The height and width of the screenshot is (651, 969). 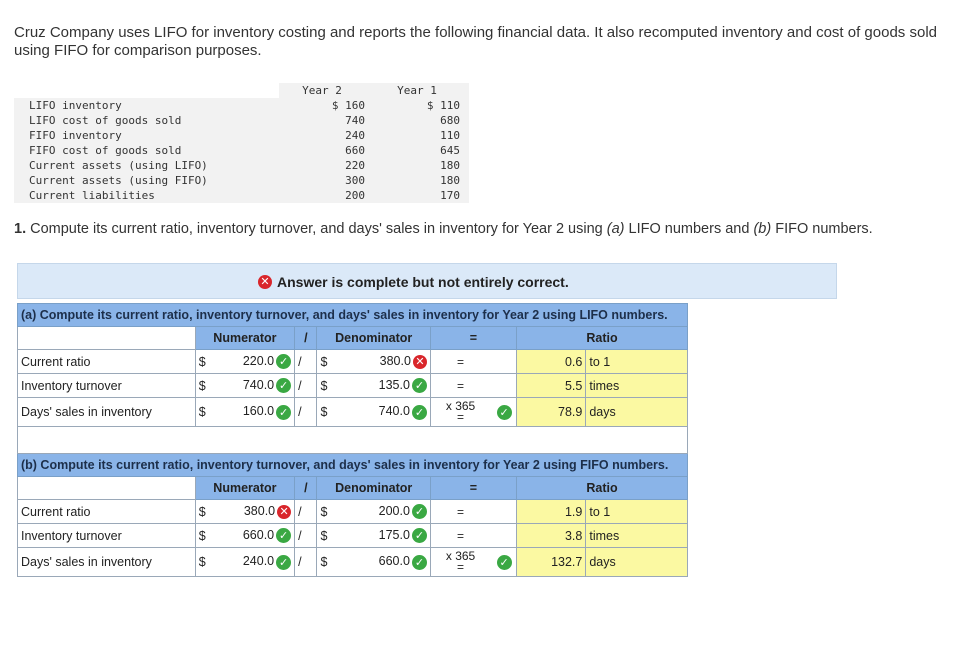 I want to click on data-row-year1: 645, so click(x=421, y=150).